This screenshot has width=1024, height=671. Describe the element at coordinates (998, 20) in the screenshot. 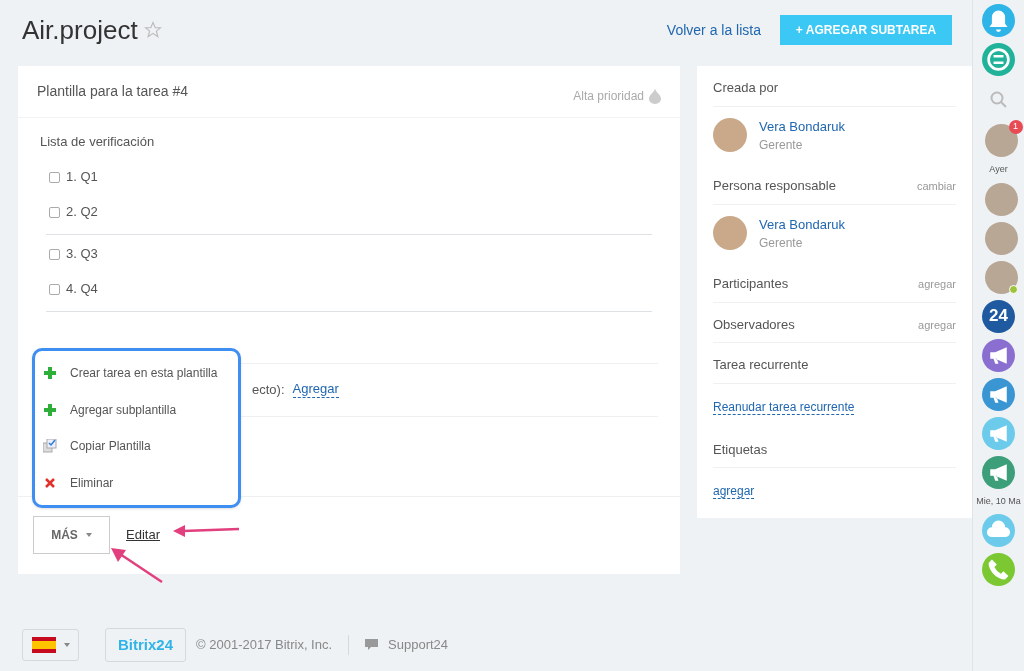

I see `bell-icon` at that location.